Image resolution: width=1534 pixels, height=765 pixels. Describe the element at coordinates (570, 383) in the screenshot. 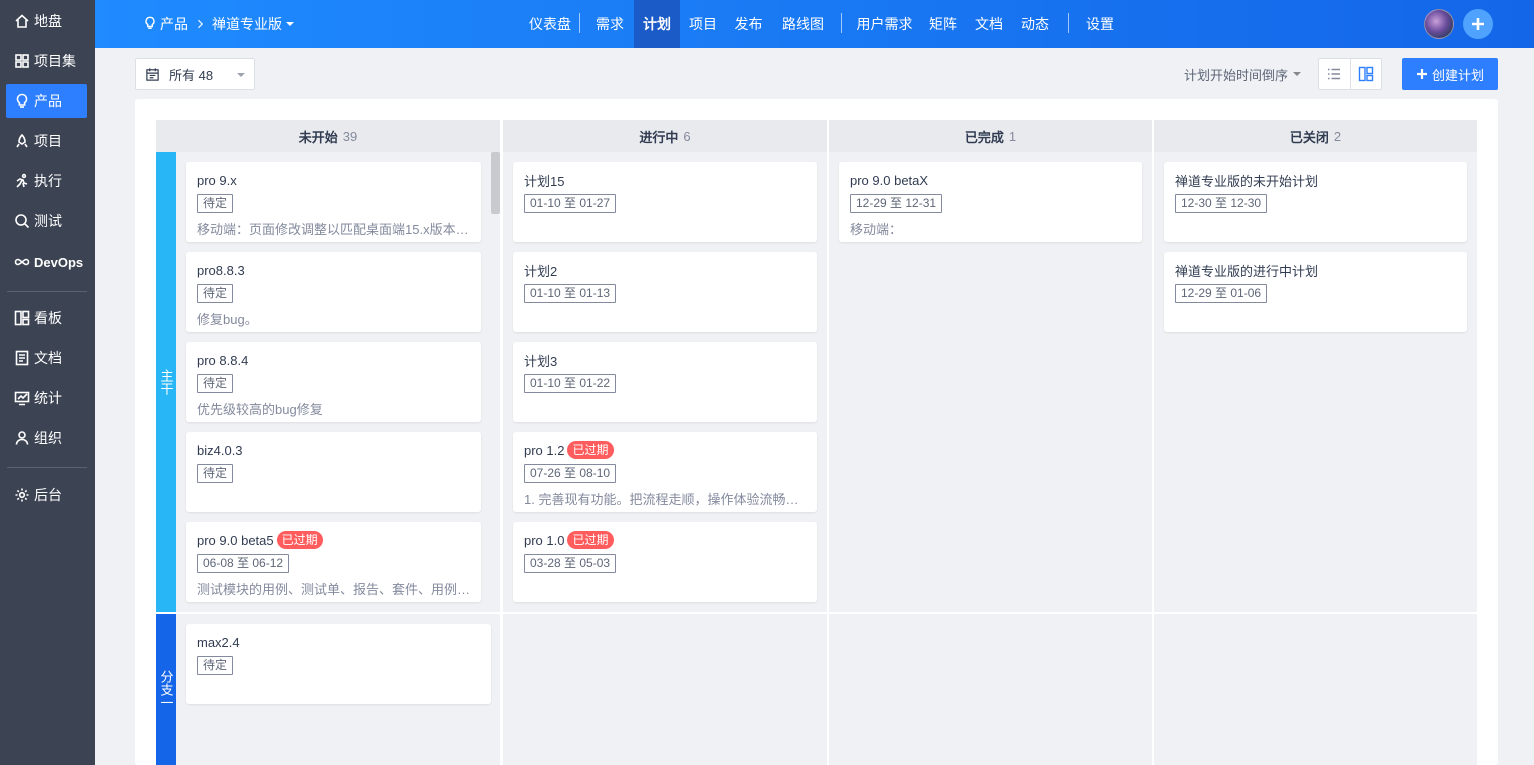

I see `plan-date-tag: 01-10 至 01-22` at that location.